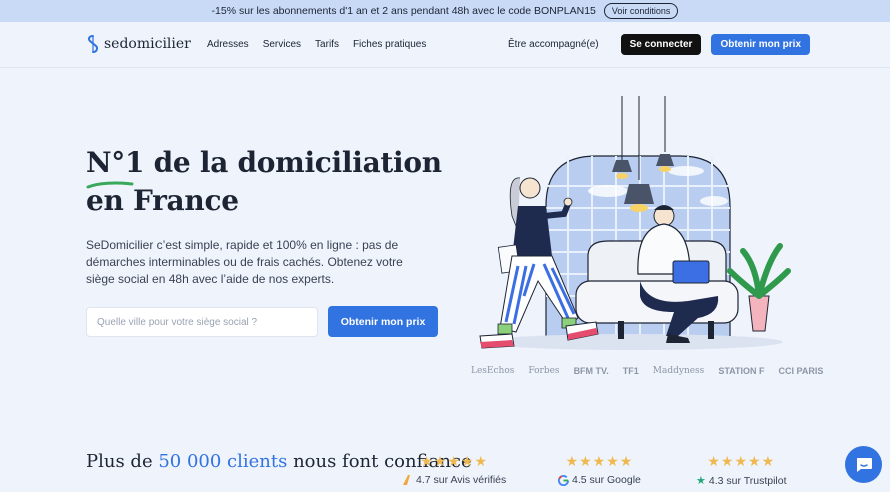  Describe the element at coordinates (741, 371) in the screenshot. I see `press-logo-stationf: STATION F` at that location.